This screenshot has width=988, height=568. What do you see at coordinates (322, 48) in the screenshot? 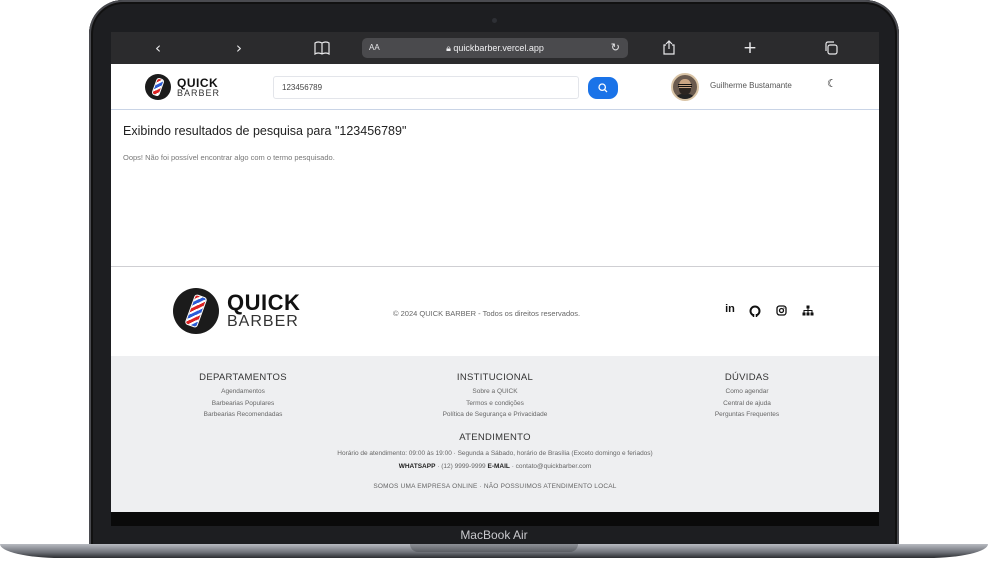
I see `book-icon` at bounding box center [322, 48].